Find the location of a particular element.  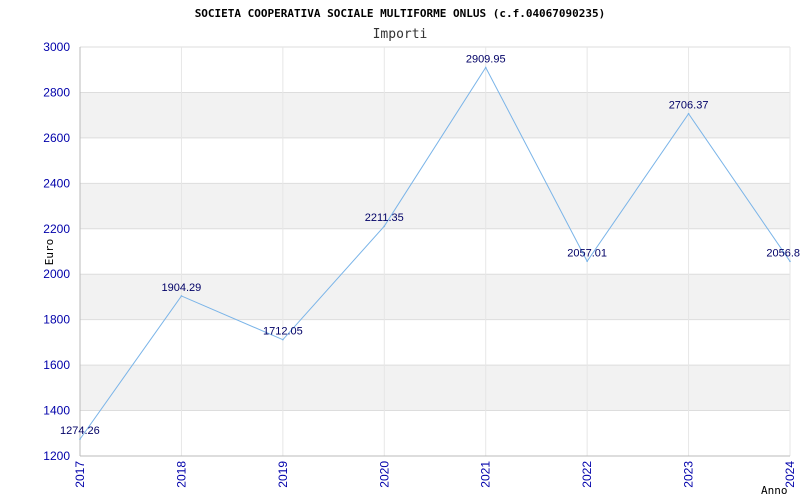

y-tick-label: 1800 is located at coordinates (56, 320).